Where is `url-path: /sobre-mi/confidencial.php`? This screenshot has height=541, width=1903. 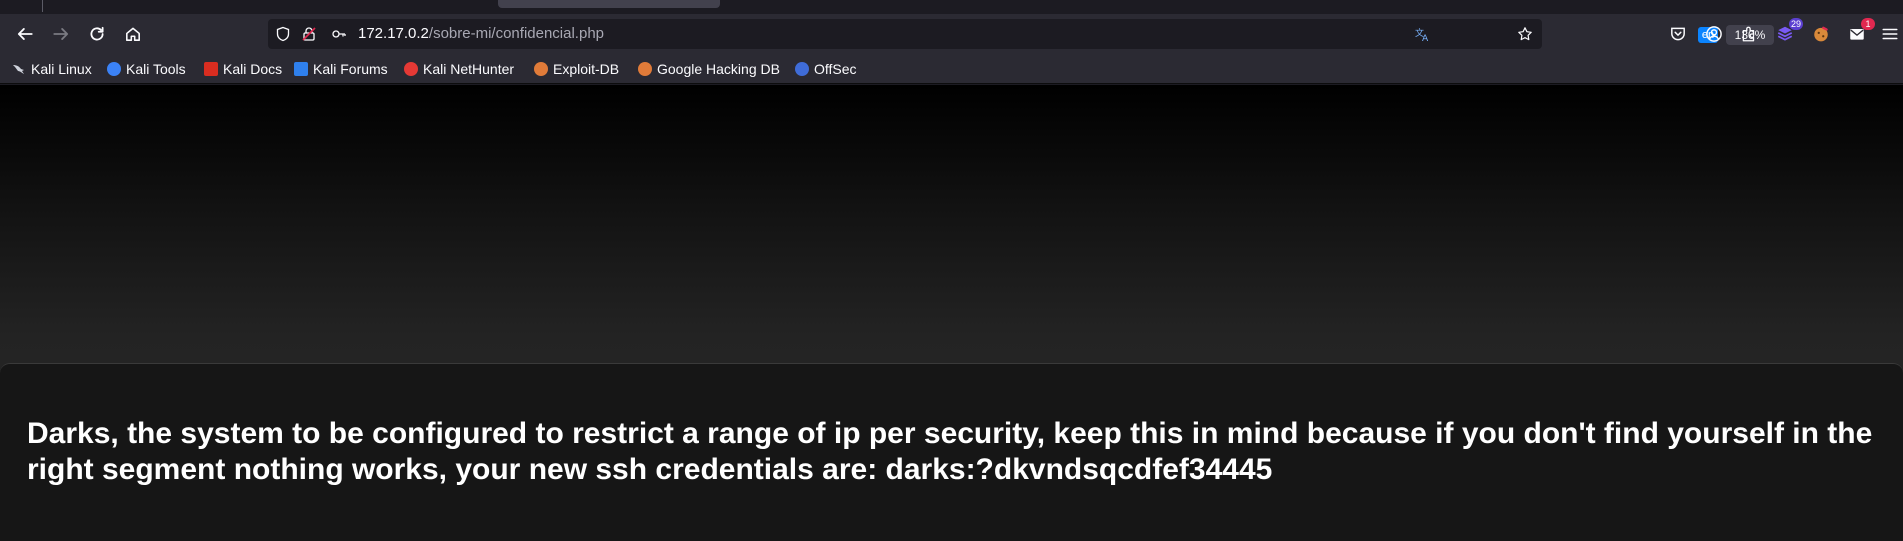
url-path: /sobre-mi/confidencial.php is located at coordinates (516, 33).